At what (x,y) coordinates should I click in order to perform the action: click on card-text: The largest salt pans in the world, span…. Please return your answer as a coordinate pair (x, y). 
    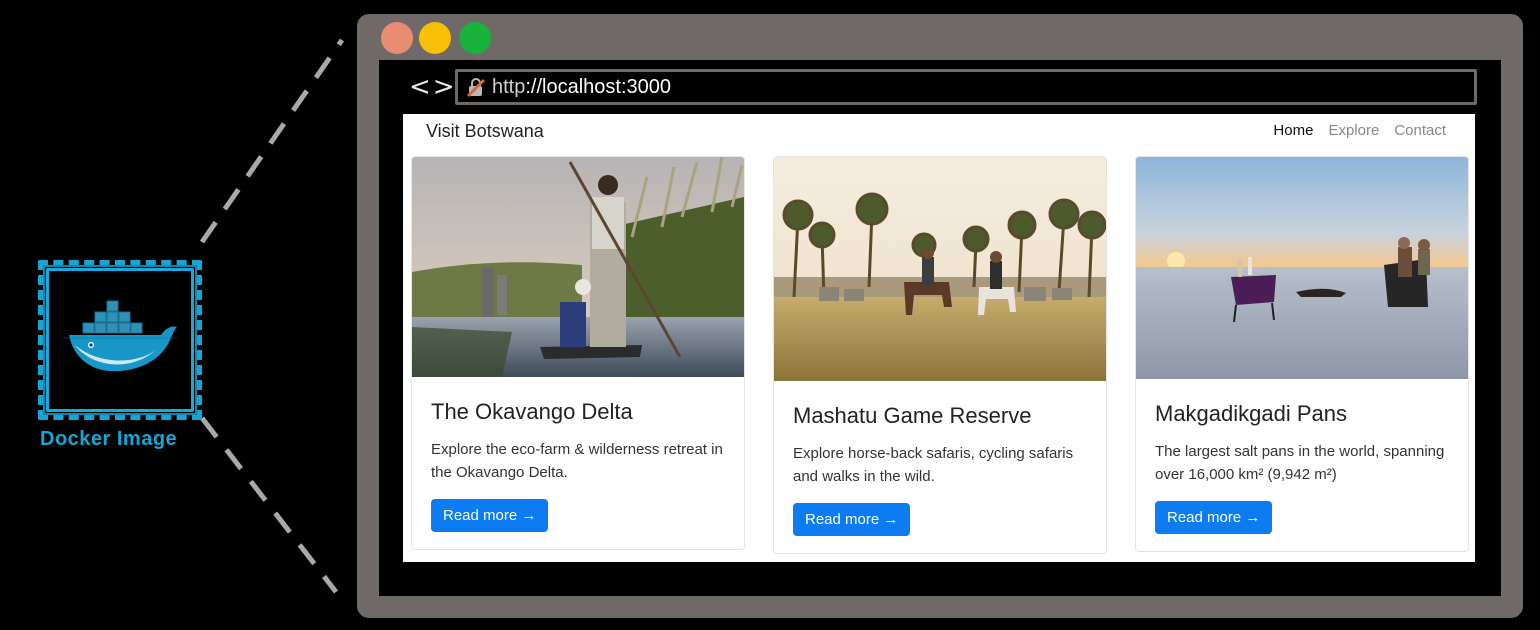
    Looking at the image, I should click on (1300, 463).